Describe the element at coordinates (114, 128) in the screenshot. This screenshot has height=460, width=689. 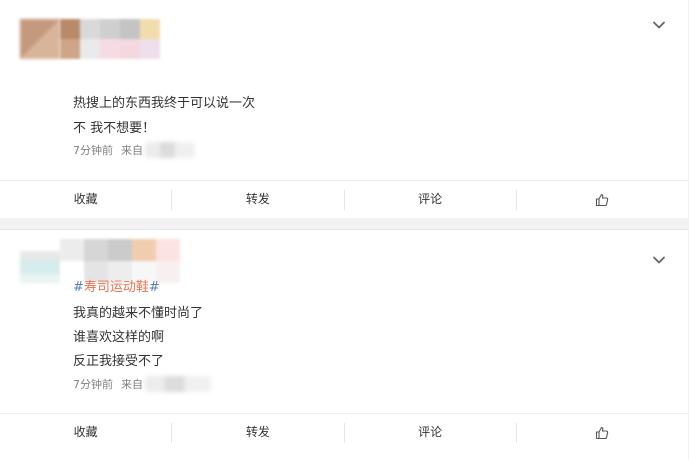
I see `post-text-line: 不 我不想要！` at that location.